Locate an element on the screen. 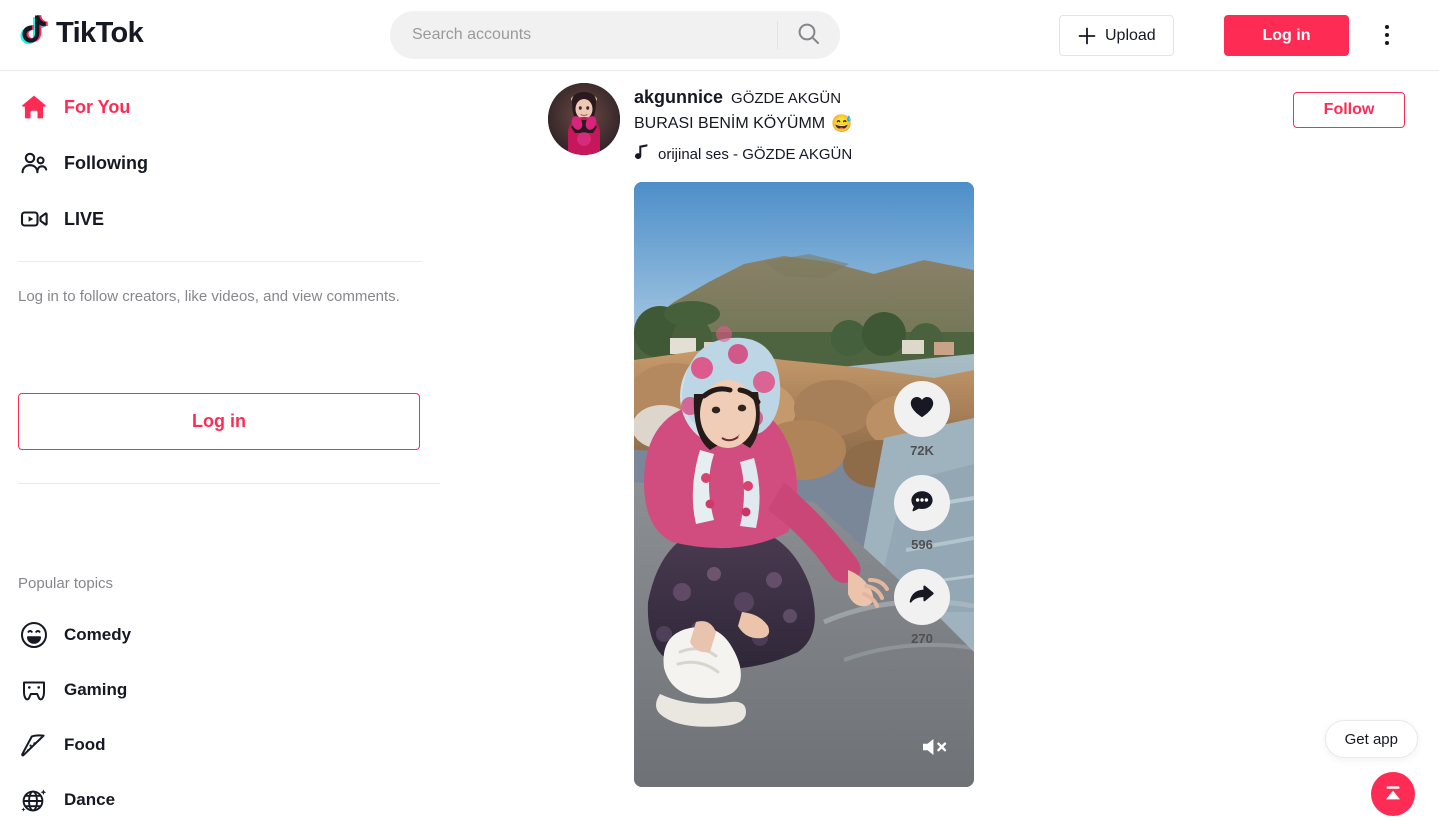 Image resolution: width=1439 pixels, height=820 pixels. comment-button is located at coordinates (922, 503).